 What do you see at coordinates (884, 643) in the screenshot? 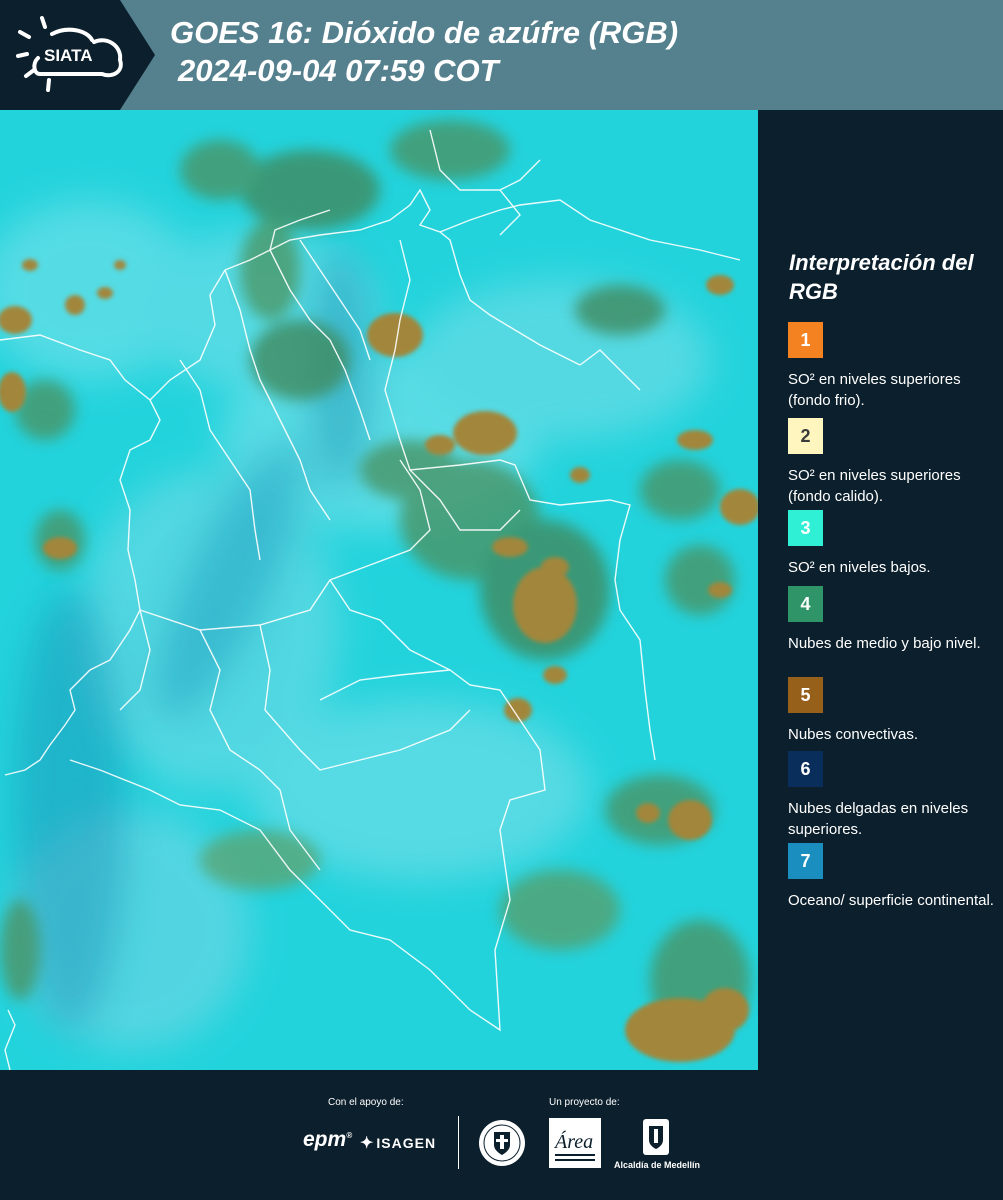
I see `legend-text-4: Nubes de medio y bajo nivel.` at bounding box center [884, 643].